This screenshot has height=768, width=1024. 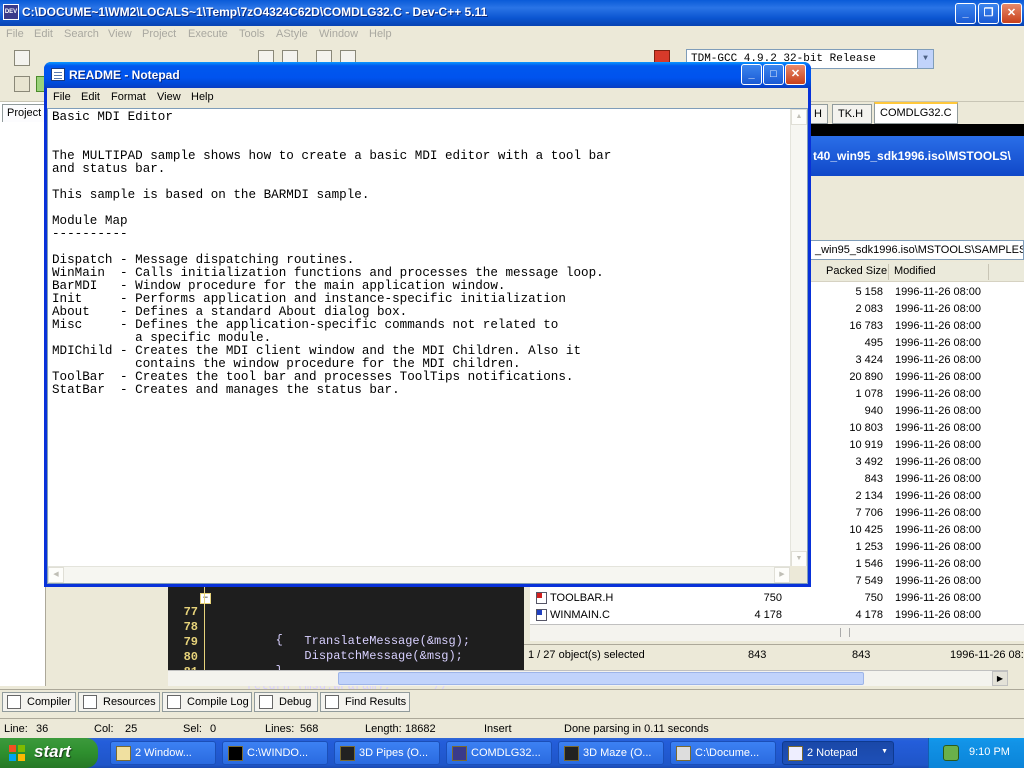 What do you see at coordinates (49, 753) in the screenshot?
I see `start-button: start` at bounding box center [49, 753].